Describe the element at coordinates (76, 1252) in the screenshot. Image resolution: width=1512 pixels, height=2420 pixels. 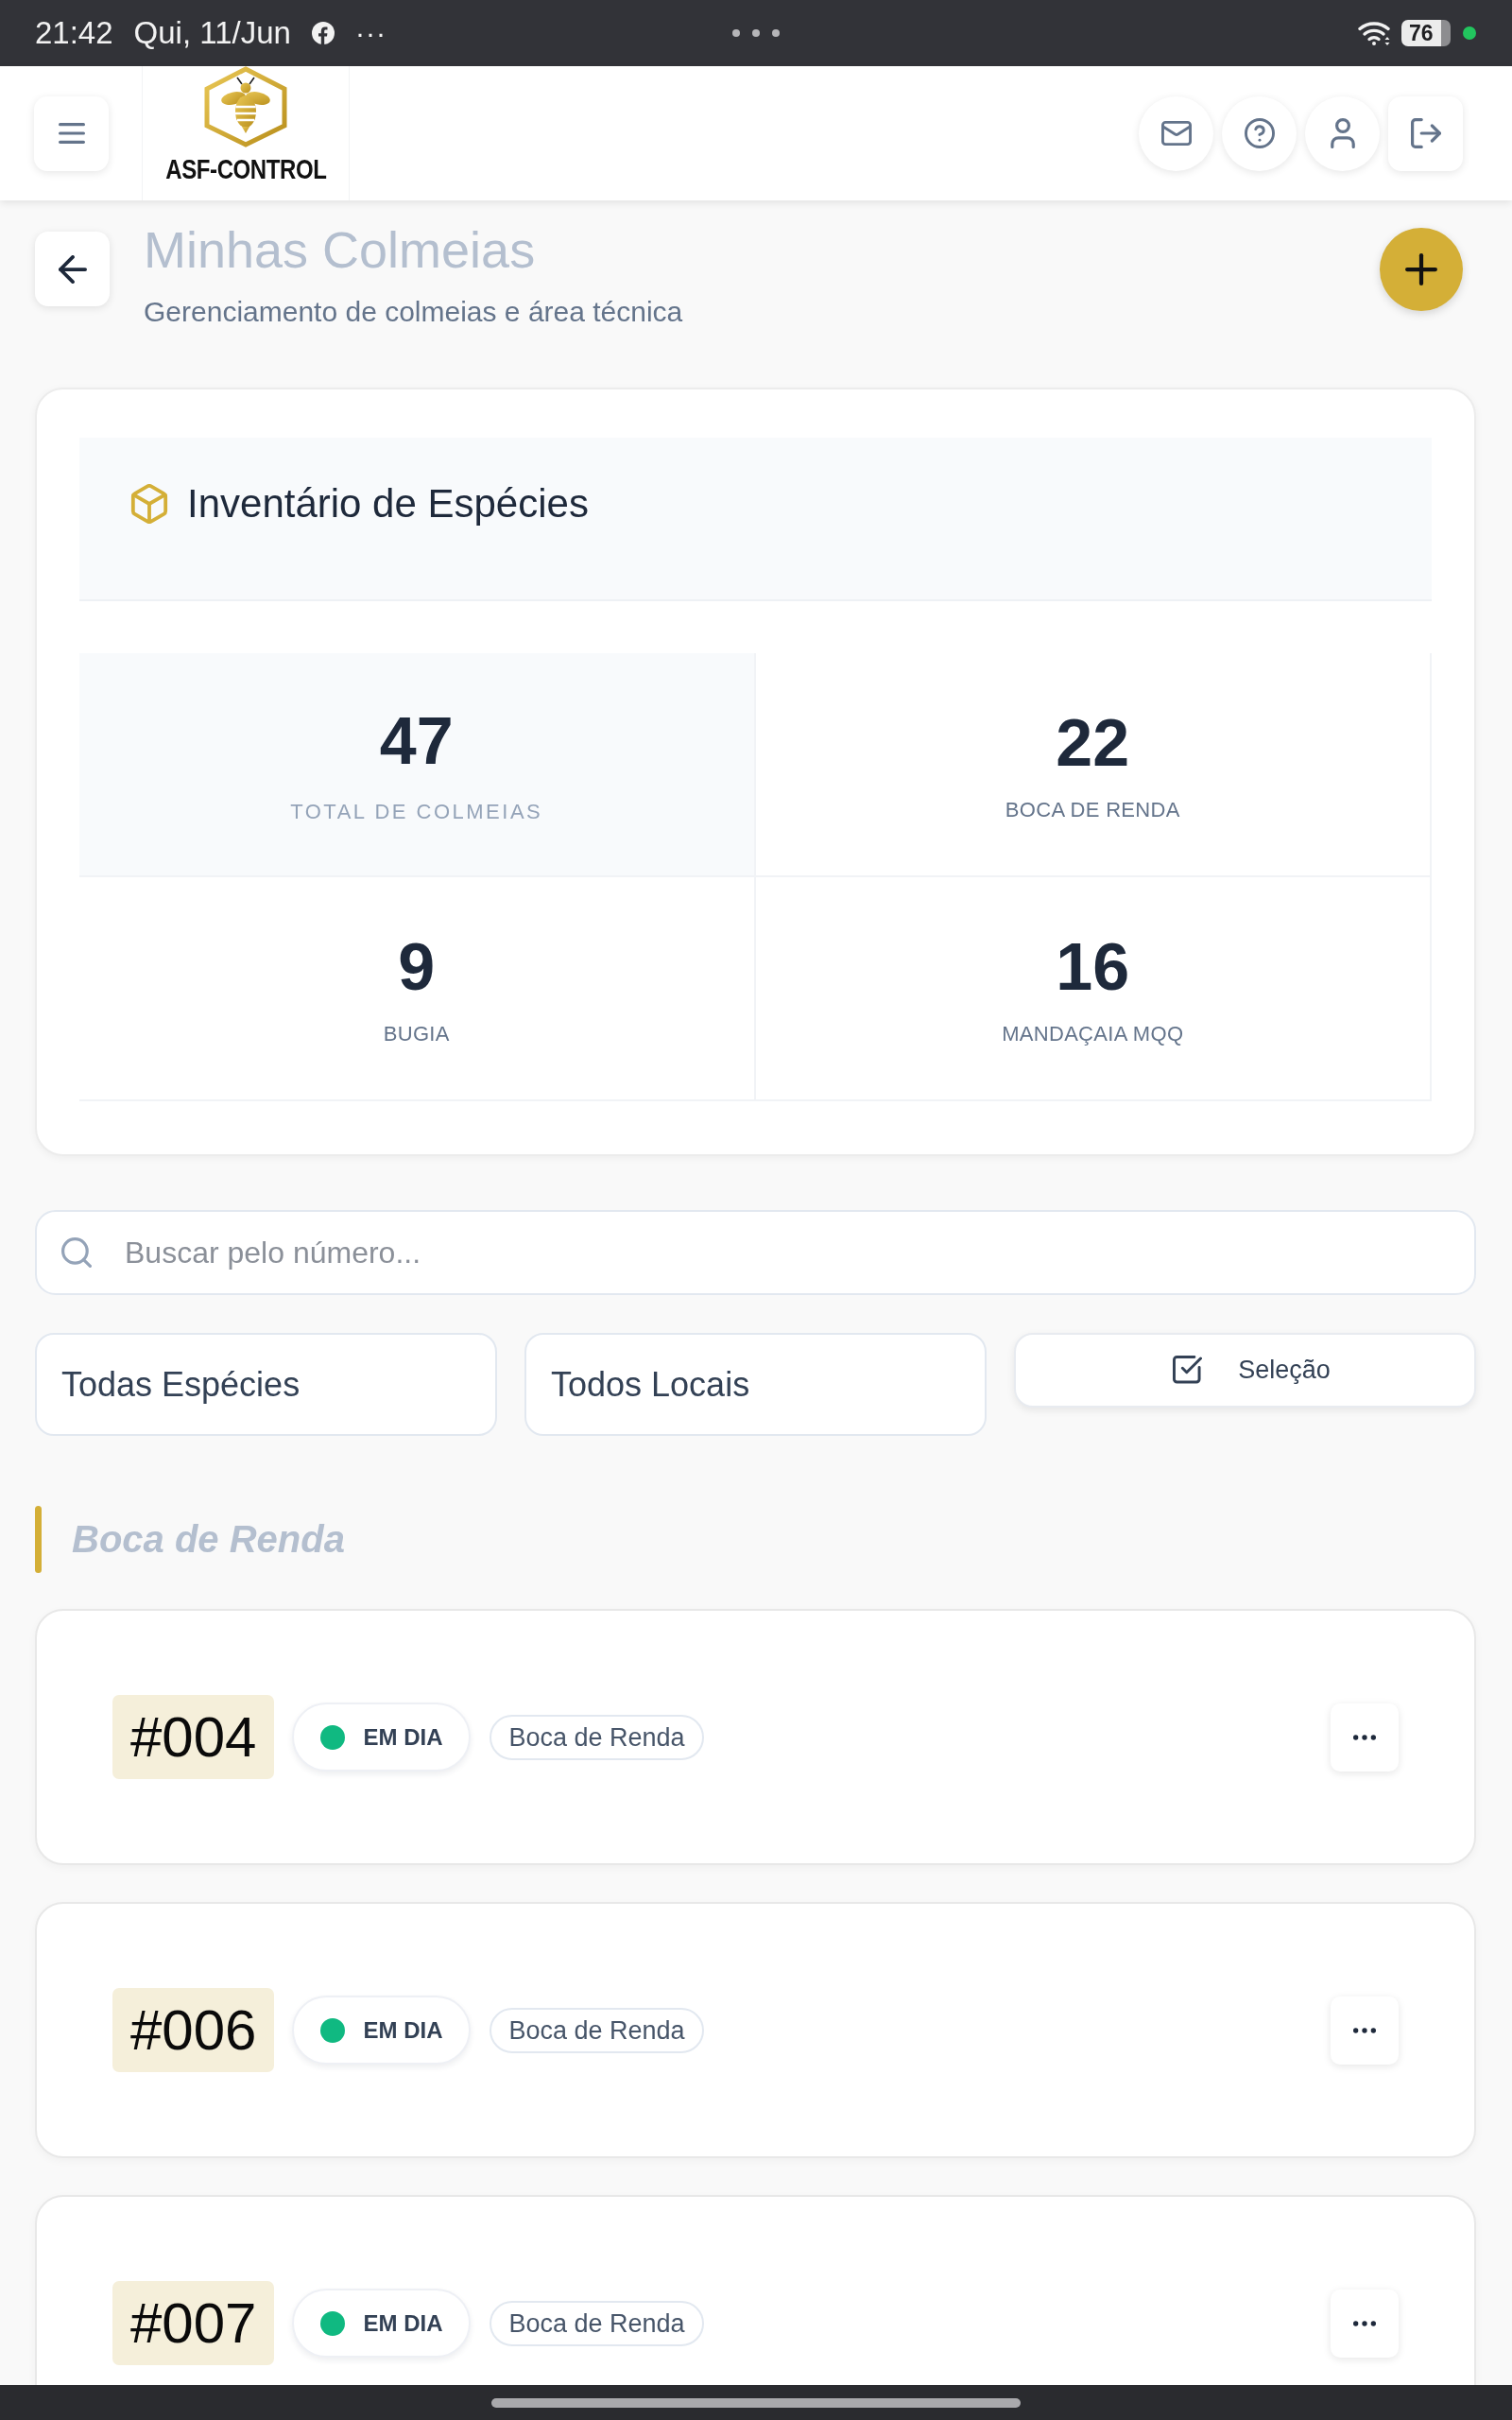
I see `search-icon` at that location.